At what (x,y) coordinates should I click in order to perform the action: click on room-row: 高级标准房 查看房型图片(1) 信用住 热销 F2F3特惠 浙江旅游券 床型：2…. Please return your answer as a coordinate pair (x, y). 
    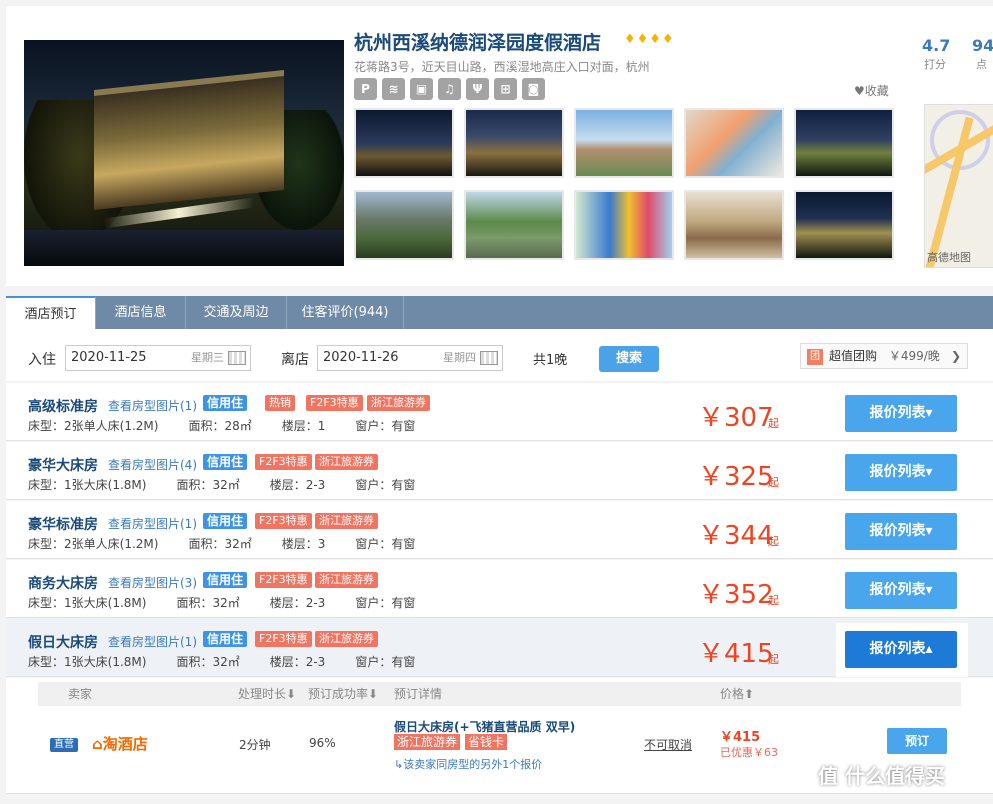
    Looking at the image, I should click on (499, 412).